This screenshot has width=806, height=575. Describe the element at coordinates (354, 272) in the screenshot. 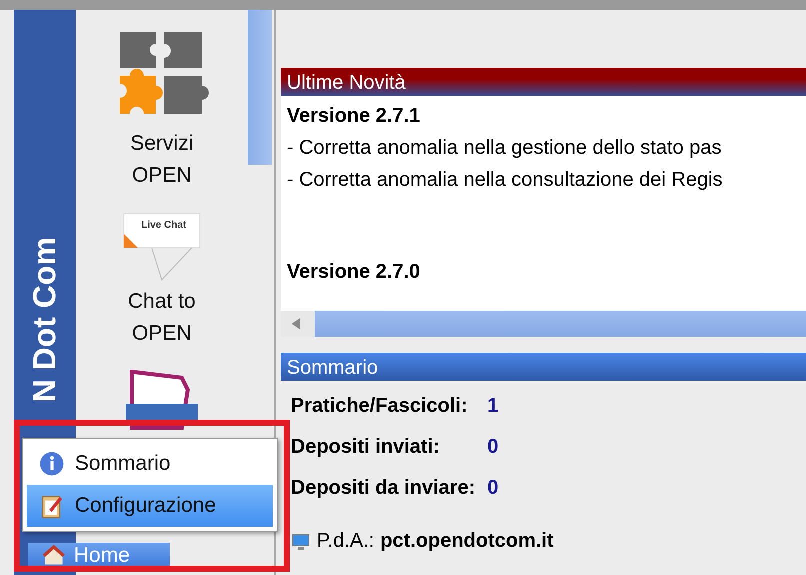

I see `version-heading: Versione 2.7.0` at that location.